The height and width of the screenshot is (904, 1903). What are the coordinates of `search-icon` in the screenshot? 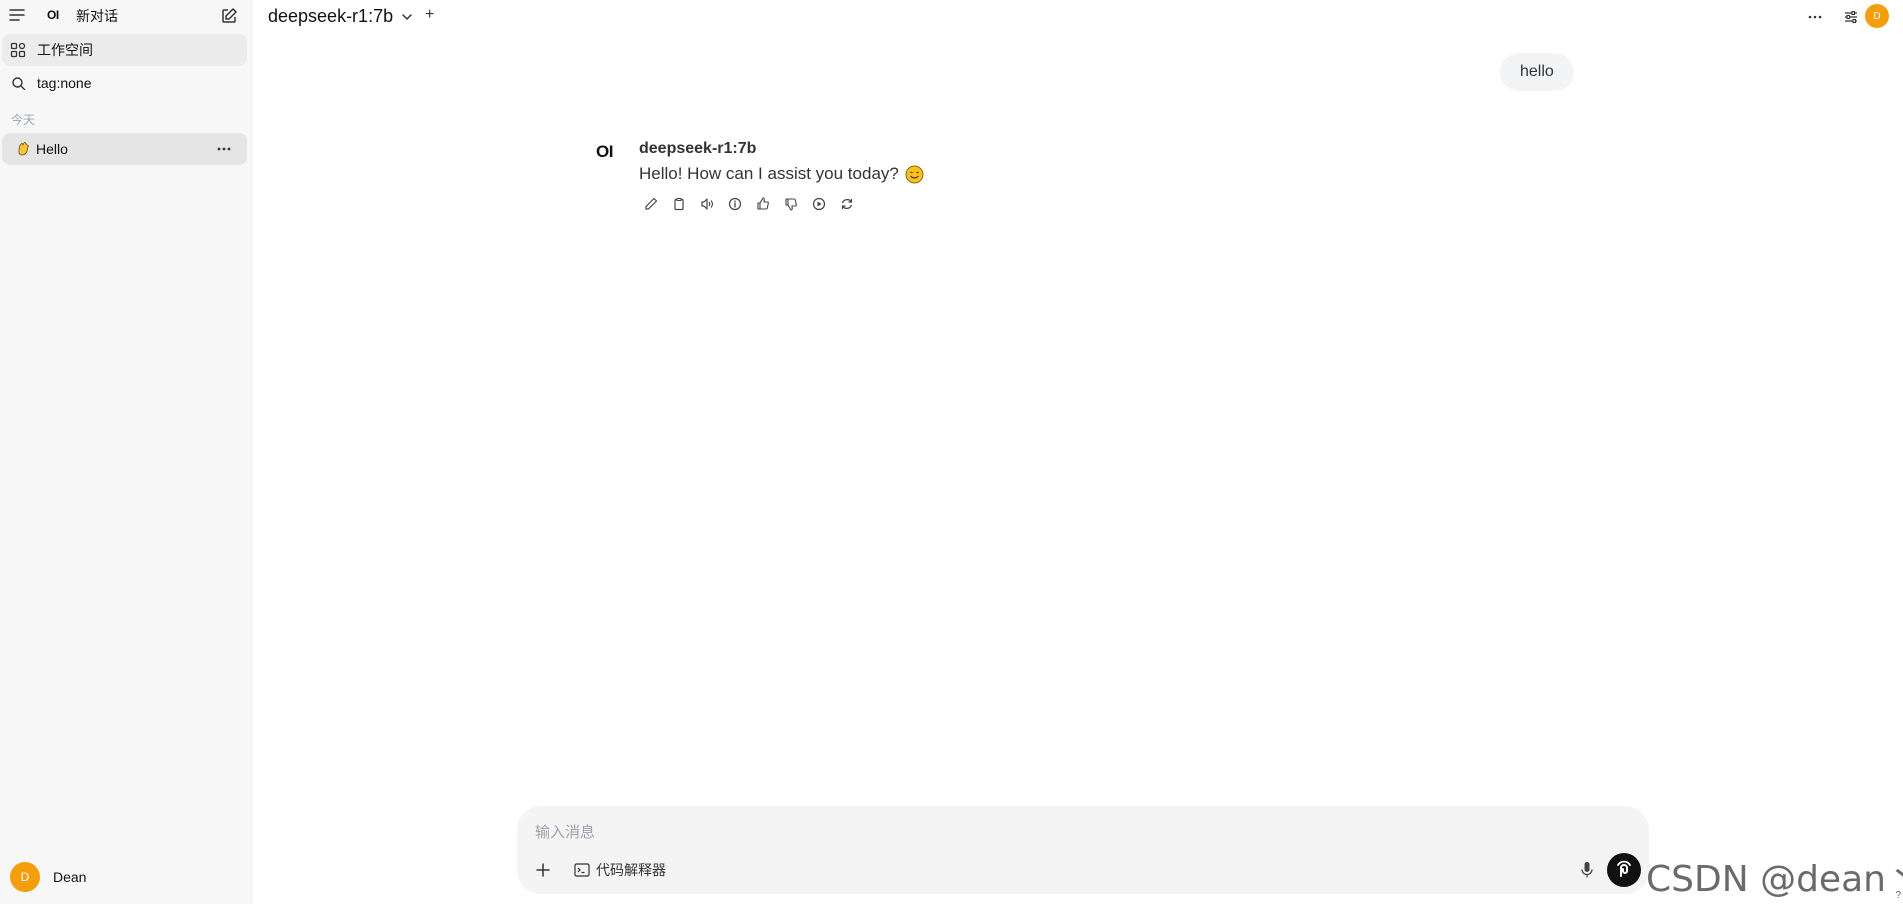 It's located at (18, 83).